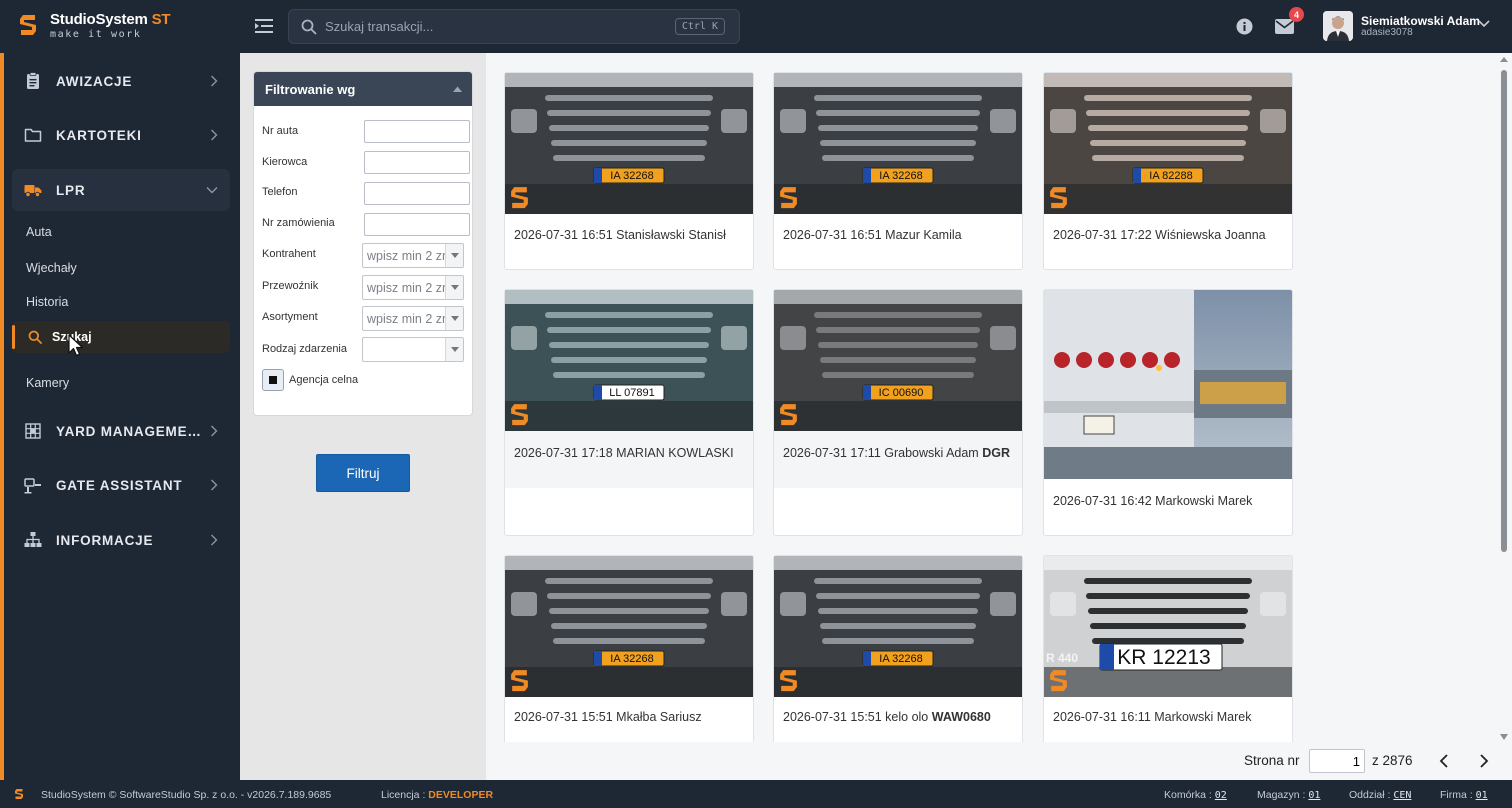  I want to click on vehicle-photo: IA 82288, so click(1168, 143).